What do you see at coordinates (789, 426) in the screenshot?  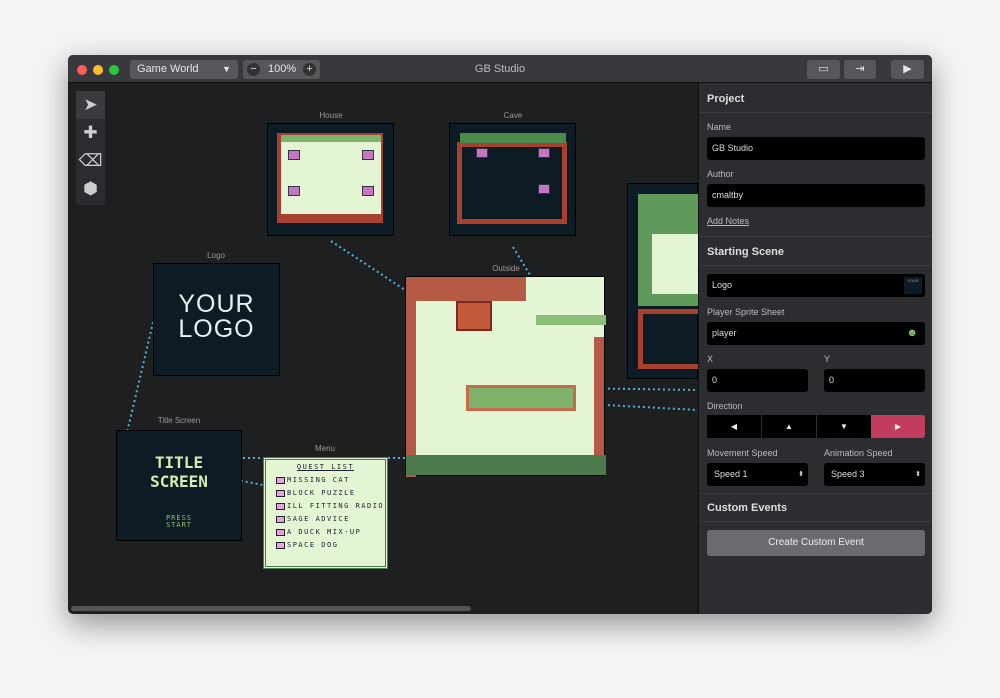 I see `direction-up-button: ▲` at bounding box center [789, 426].